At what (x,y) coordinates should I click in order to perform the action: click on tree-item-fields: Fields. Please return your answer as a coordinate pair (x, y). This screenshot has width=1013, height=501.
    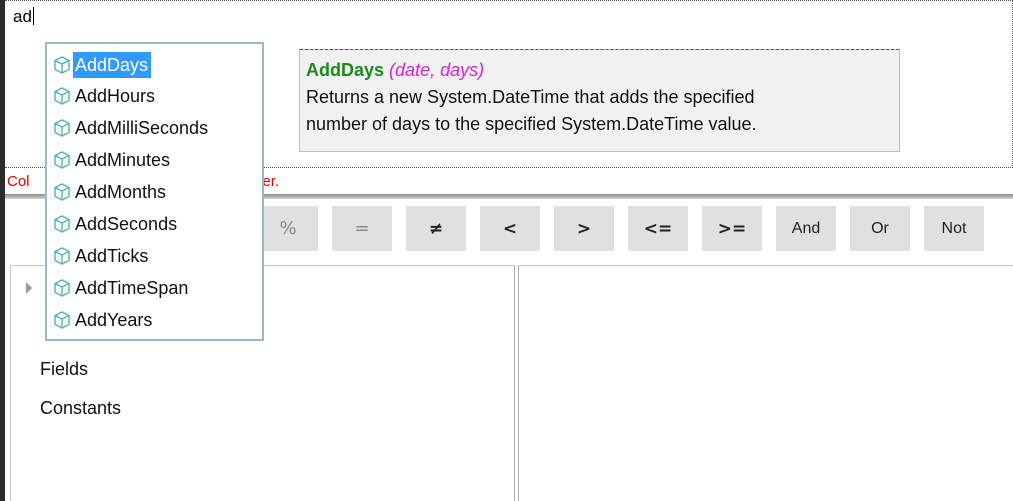
    Looking at the image, I should click on (64, 369).